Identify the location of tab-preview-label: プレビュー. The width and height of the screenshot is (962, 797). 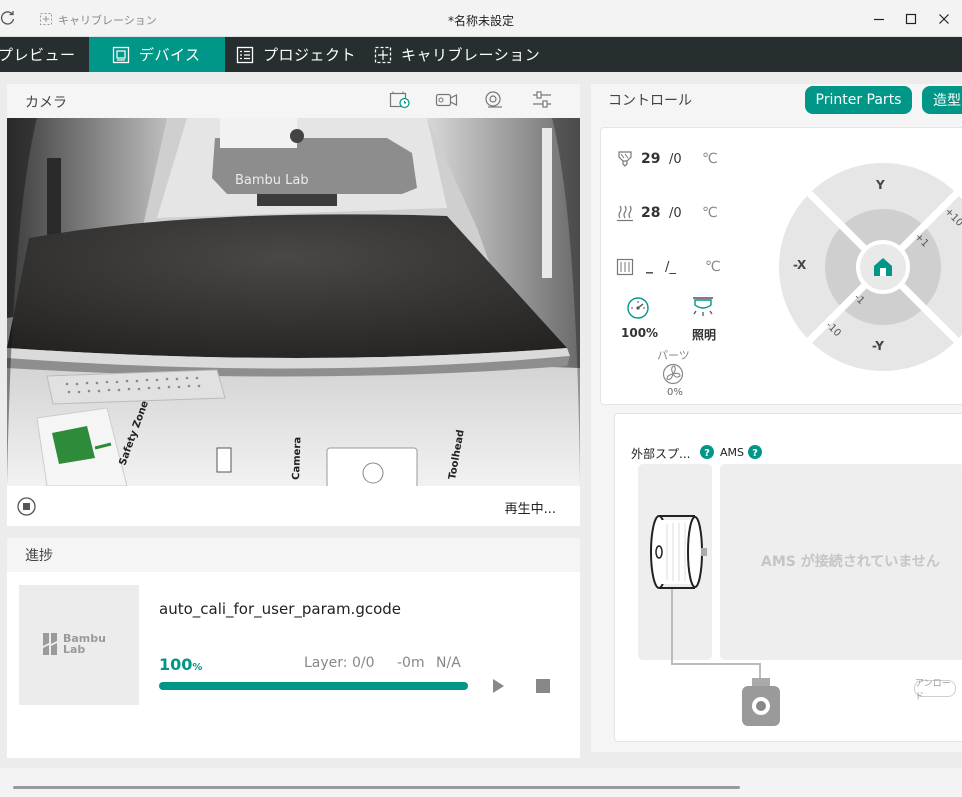
(38, 55).